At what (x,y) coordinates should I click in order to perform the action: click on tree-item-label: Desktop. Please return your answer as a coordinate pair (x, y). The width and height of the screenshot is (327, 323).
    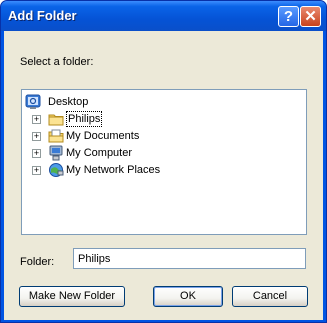
    Looking at the image, I should click on (68, 102).